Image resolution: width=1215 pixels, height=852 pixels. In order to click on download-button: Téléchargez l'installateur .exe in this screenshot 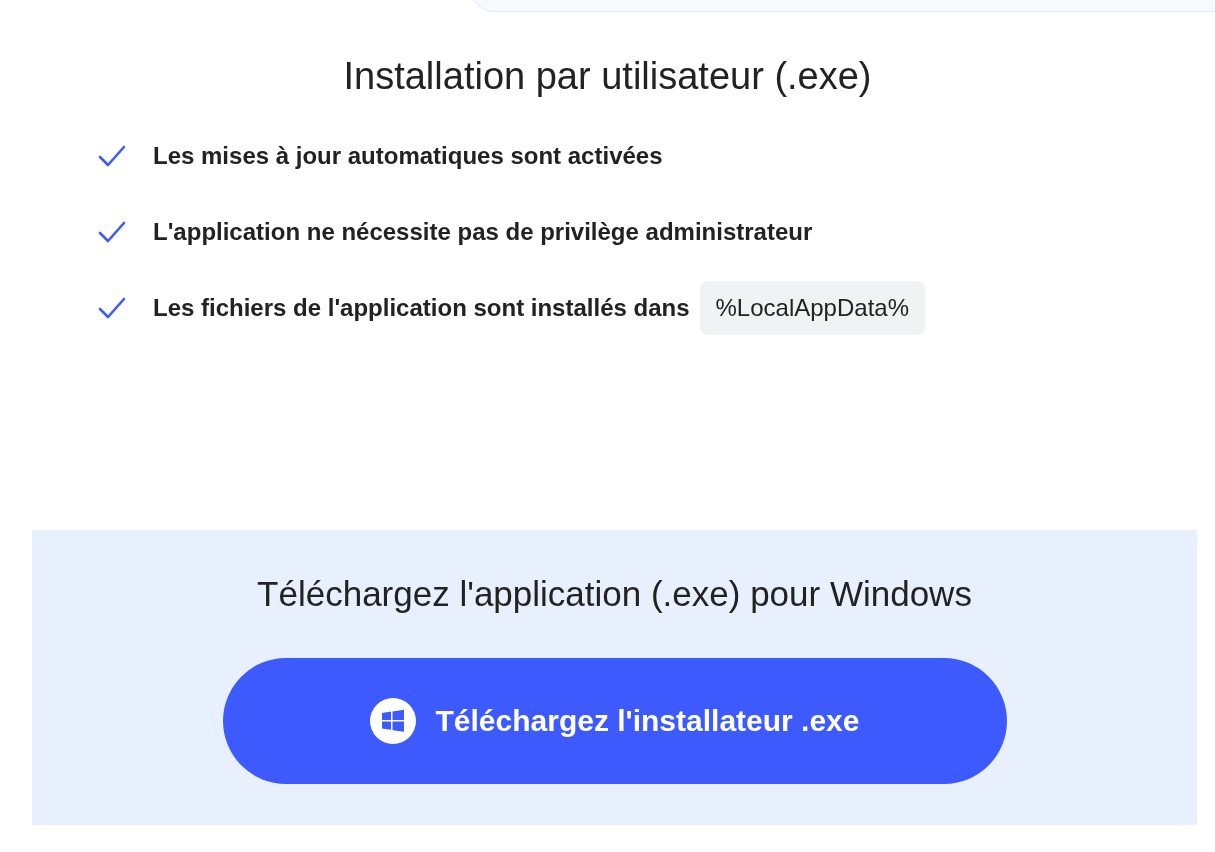, I will do `click(614, 721)`.